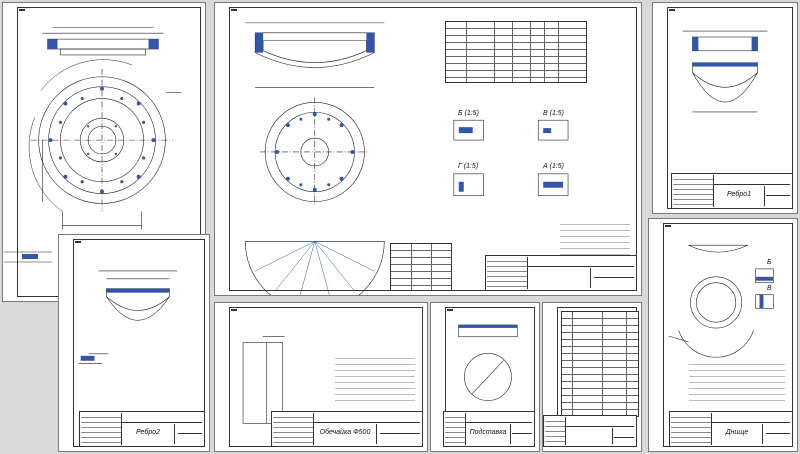 The width and height of the screenshot is (800, 454). I want to click on sheet-6: Подставка, so click(485, 377).